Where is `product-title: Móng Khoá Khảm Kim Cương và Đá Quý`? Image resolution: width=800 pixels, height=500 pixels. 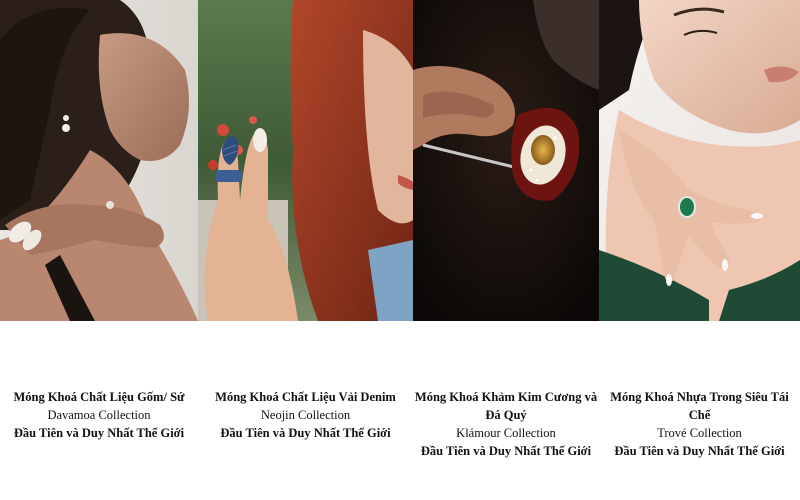 product-title: Móng Khoá Khảm Kim Cương và Đá Quý is located at coordinates (506, 406).